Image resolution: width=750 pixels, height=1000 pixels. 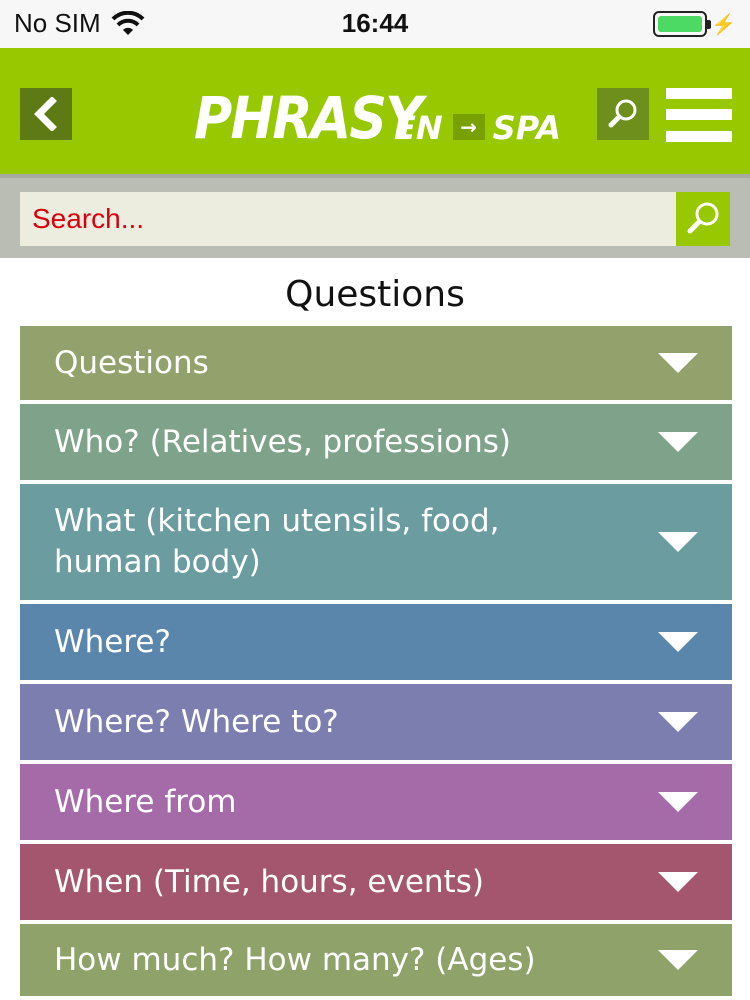 What do you see at coordinates (723, 24) in the screenshot?
I see `charging-icon: ⚡` at bounding box center [723, 24].